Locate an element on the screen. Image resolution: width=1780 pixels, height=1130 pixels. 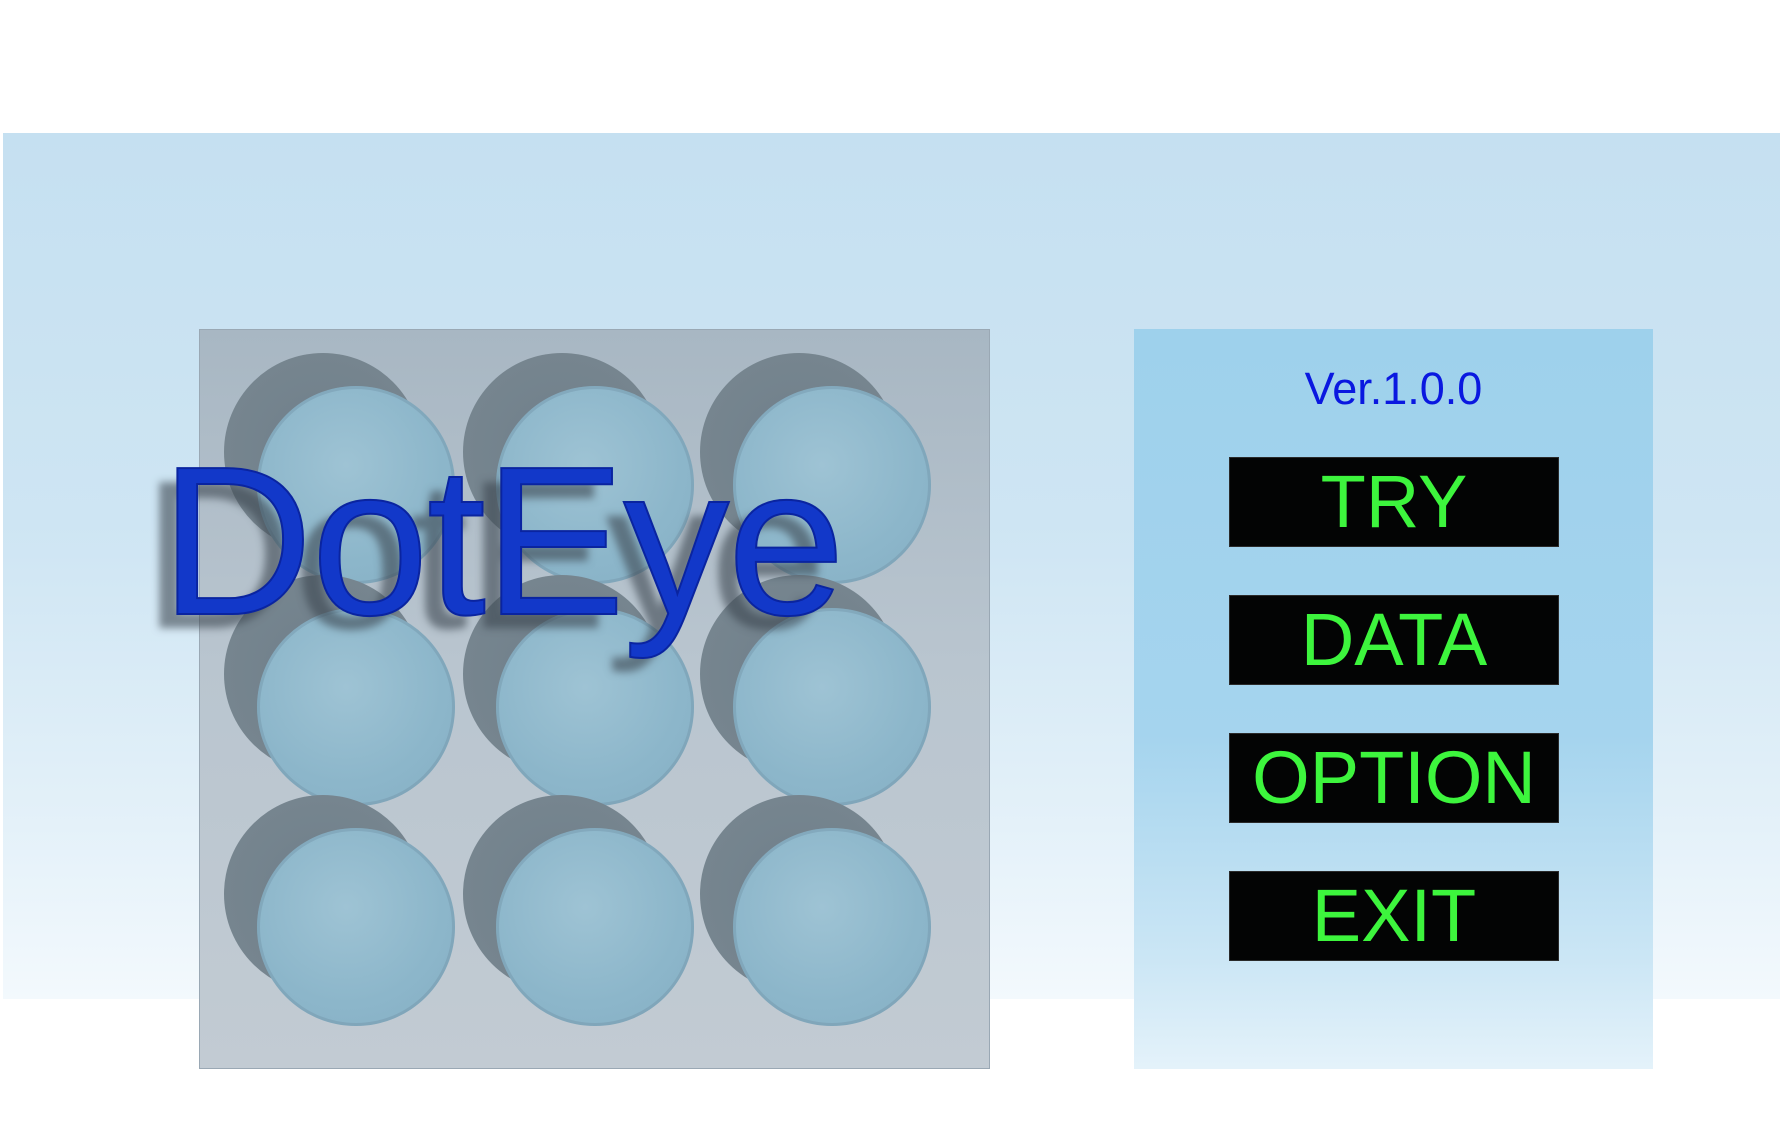
try-button: TRY is located at coordinates (1394, 502).